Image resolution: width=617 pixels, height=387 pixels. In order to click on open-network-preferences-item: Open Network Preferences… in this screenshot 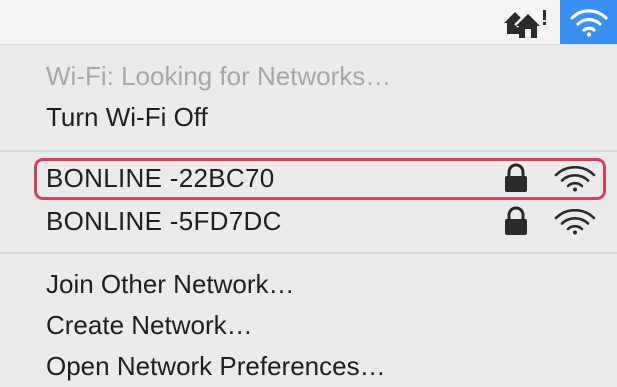, I will do `click(216, 366)`.